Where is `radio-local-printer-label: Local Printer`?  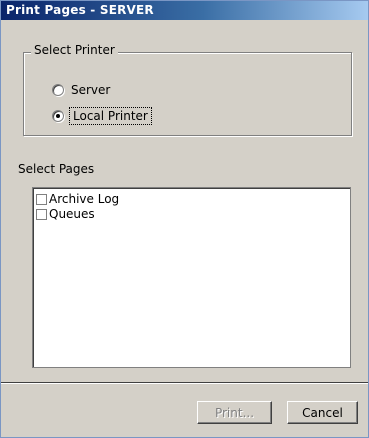
radio-local-printer-label: Local Printer is located at coordinates (110, 116).